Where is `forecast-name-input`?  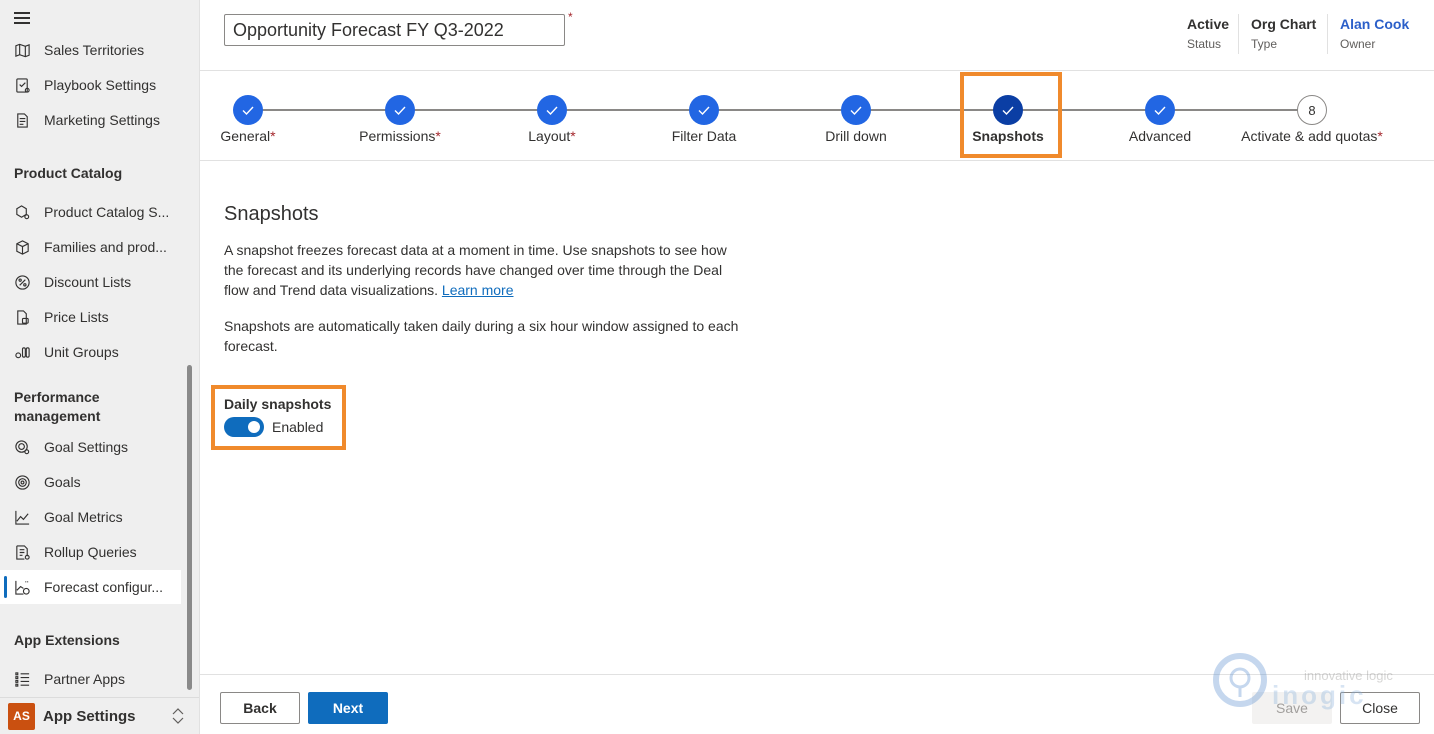 forecast-name-input is located at coordinates (394, 30).